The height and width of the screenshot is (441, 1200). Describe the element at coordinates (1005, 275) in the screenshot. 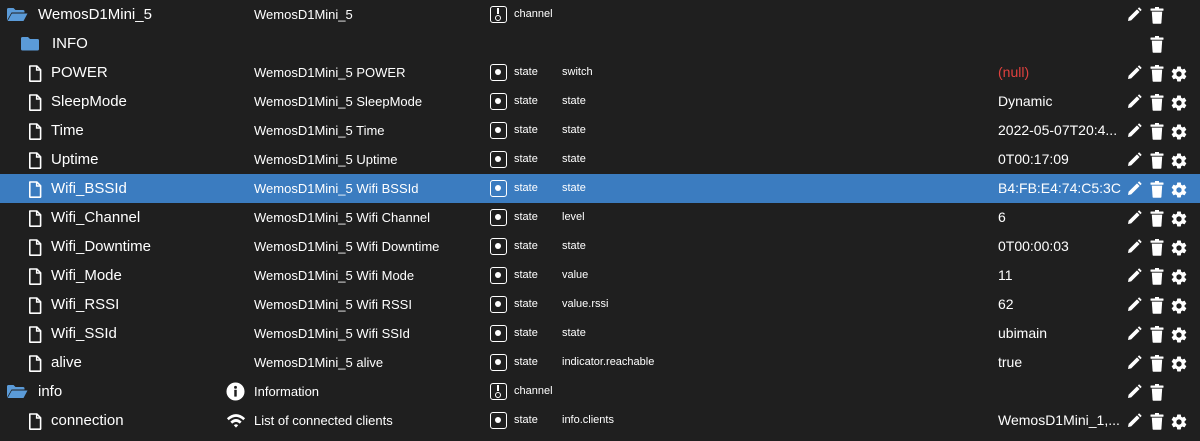

I see `object-value: 11` at that location.